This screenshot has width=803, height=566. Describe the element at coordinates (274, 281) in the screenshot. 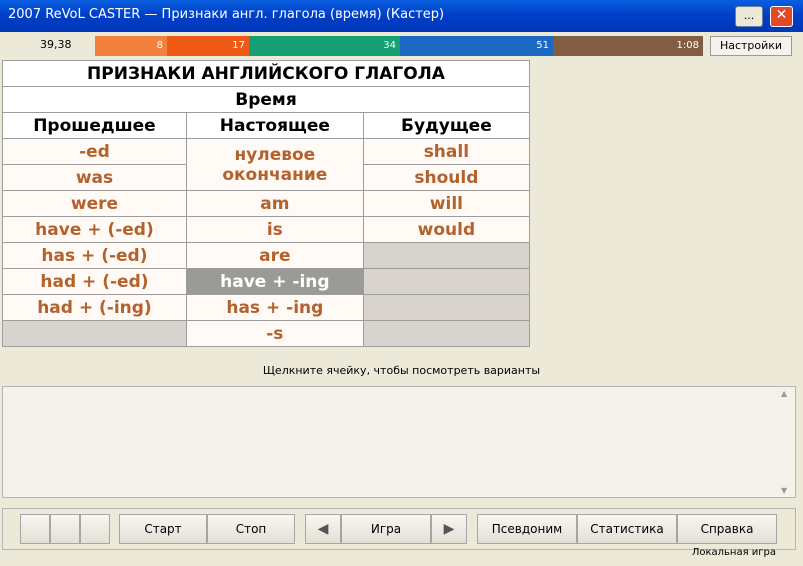

I see `present-cell-selected: have + -ing` at that location.